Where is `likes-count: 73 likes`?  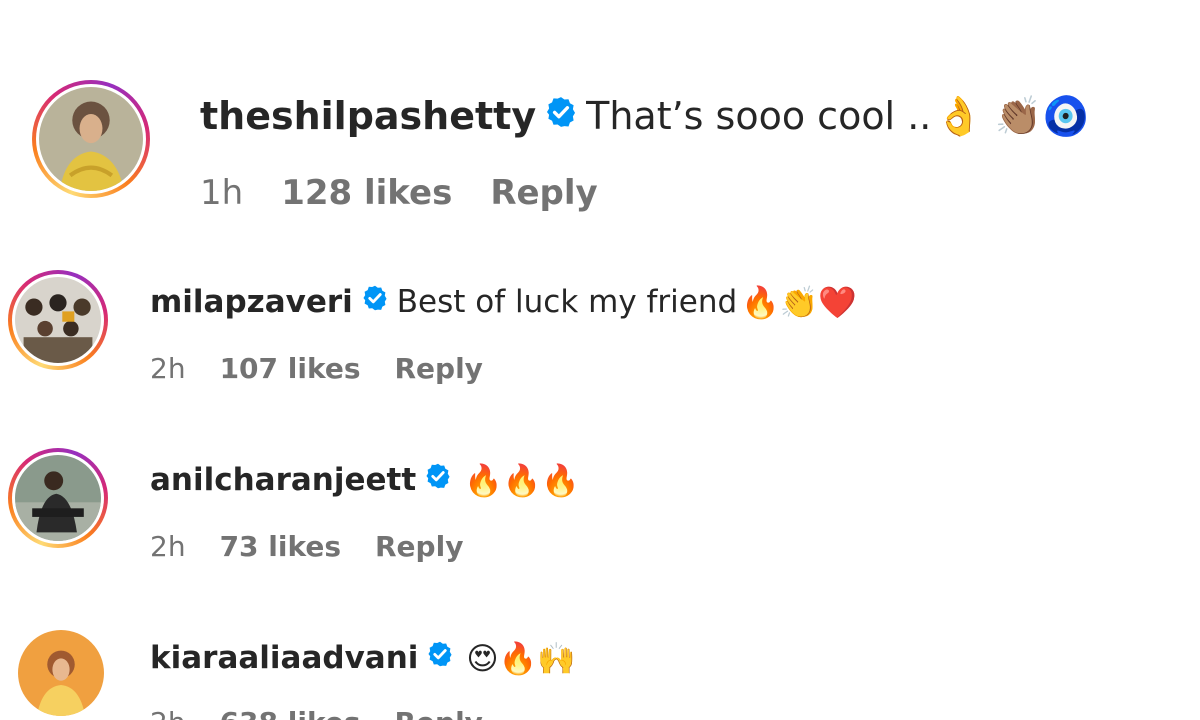
likes-count: 73 likes is located at coordinates (280, 546).